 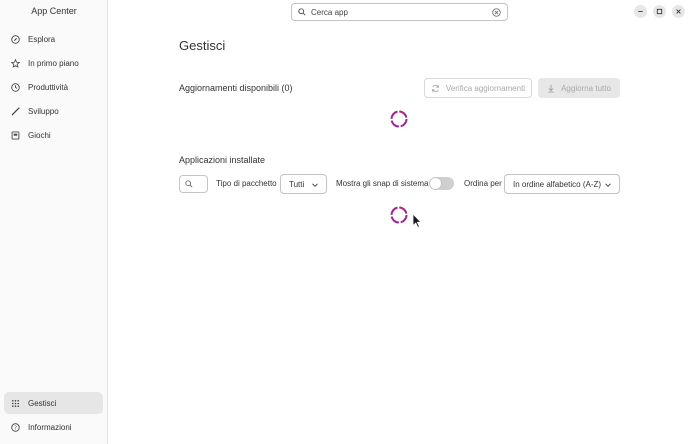 What do you see at coordinates (15, 403) in the screenshot?
I see `grid-icon` at bounding box center [15, 403].